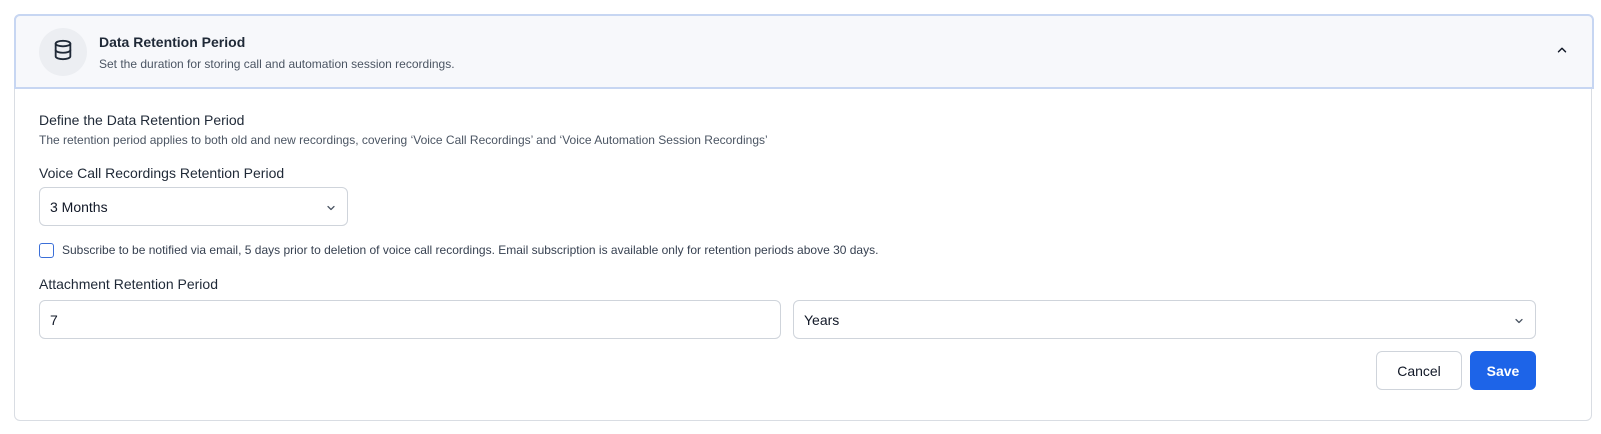 This screenshot has width=1601, height=434. What do you see at coordinates (46, 250) in the screenshot?
I see `email-subscription-checkbox` at bounding box center [46, 250].